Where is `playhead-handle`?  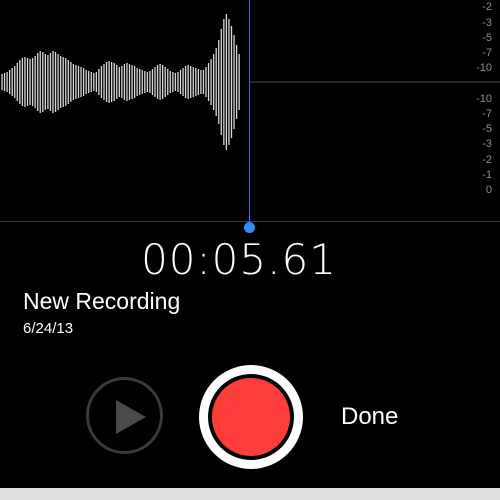 playhead-handle is located at coordinates (249, 227).